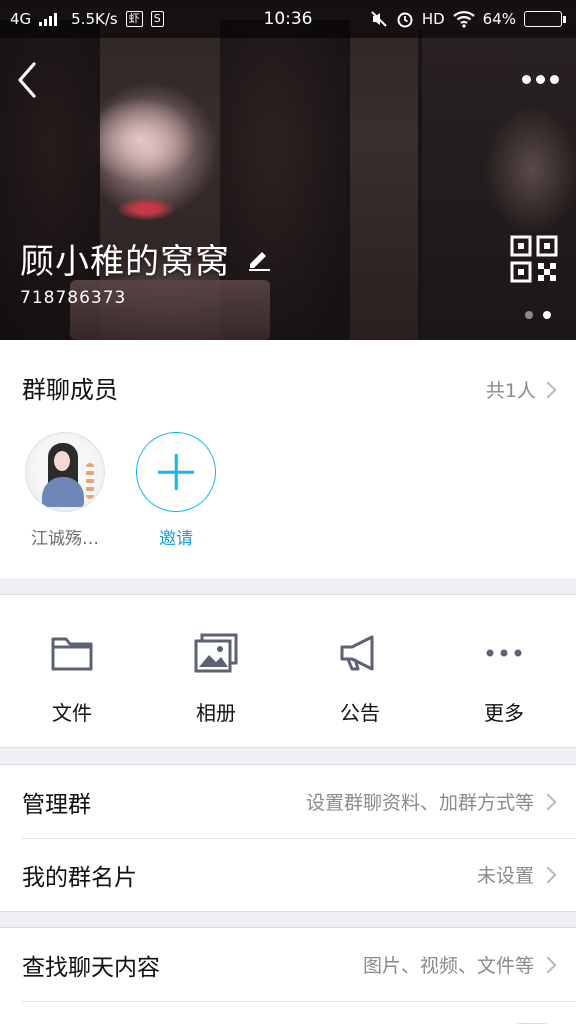 Image resolution: width=576 pixels, height=1024 pixels. What do you see at coordinates (505, 876) in the screenshot?
I see `row-value: 未设置` at bounding box center [505, 876].